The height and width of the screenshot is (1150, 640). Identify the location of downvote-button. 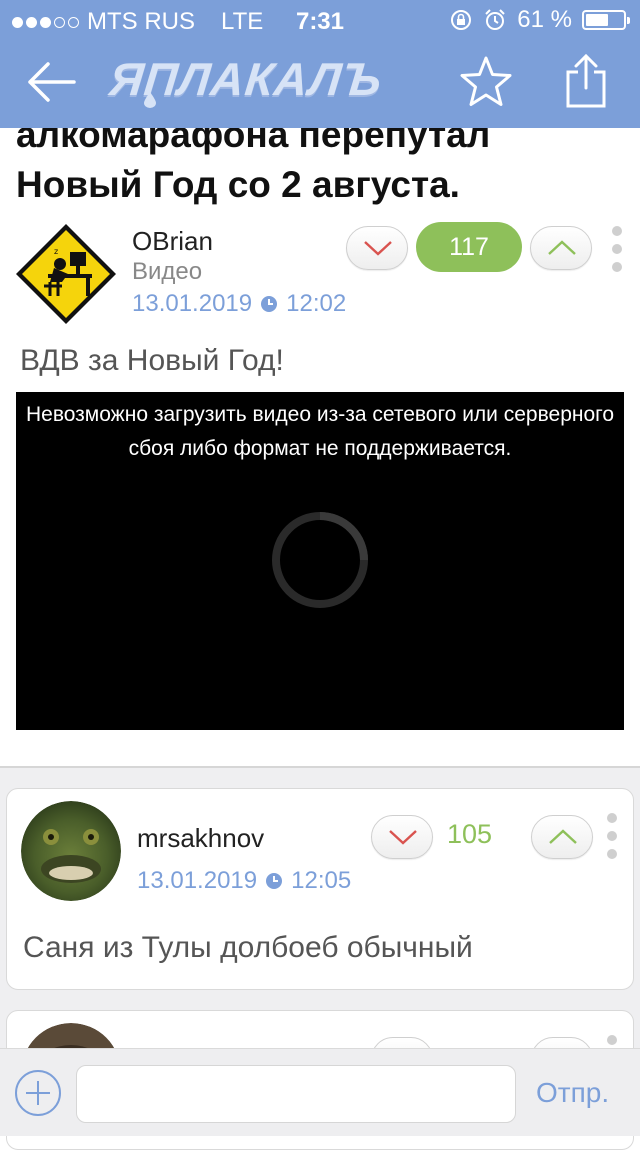
(377, 248).